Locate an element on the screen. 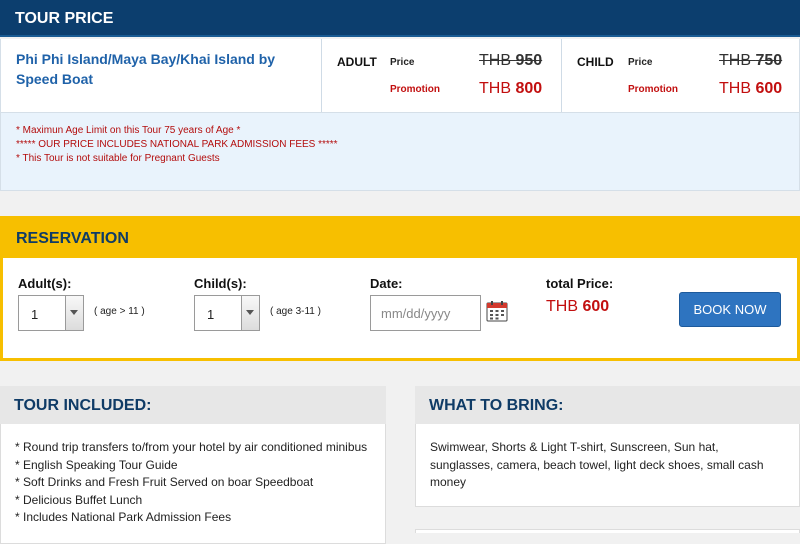 The width and height of the screenshot is (800, 544). date-placeholder: mm/dd/yyyy is located at coordinates (416, 313).